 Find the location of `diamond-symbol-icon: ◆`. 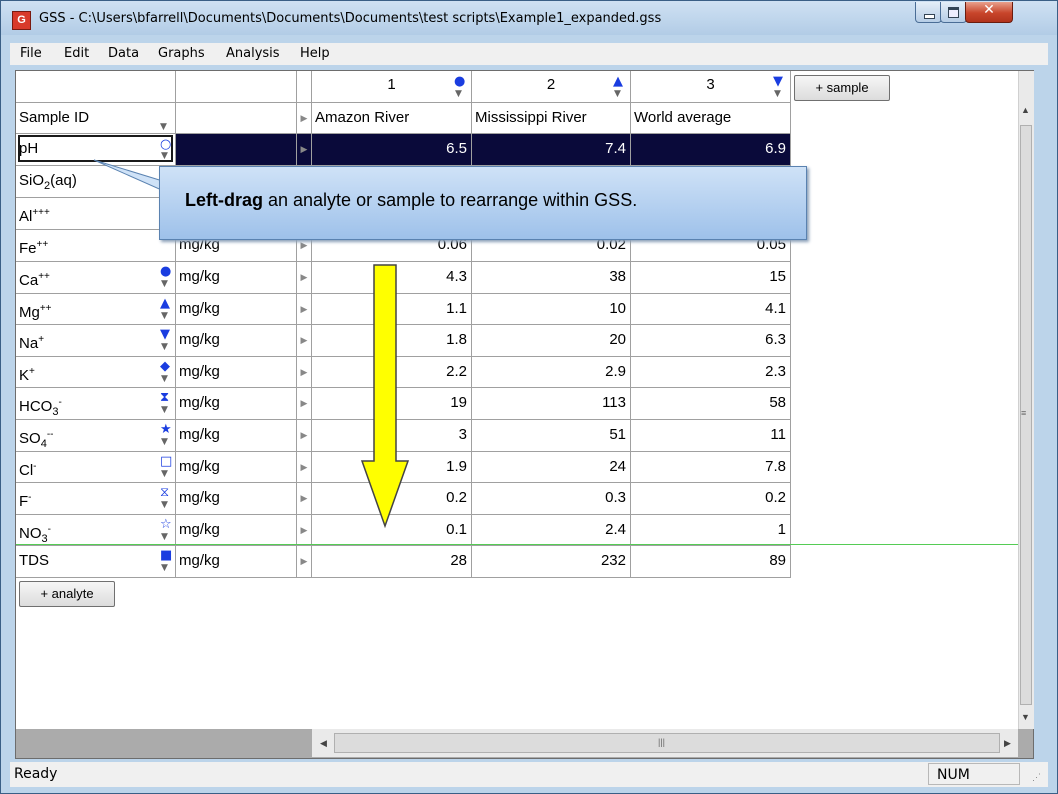

diamond-symbol-icon: ◆ is located at coordinates (165, 366).